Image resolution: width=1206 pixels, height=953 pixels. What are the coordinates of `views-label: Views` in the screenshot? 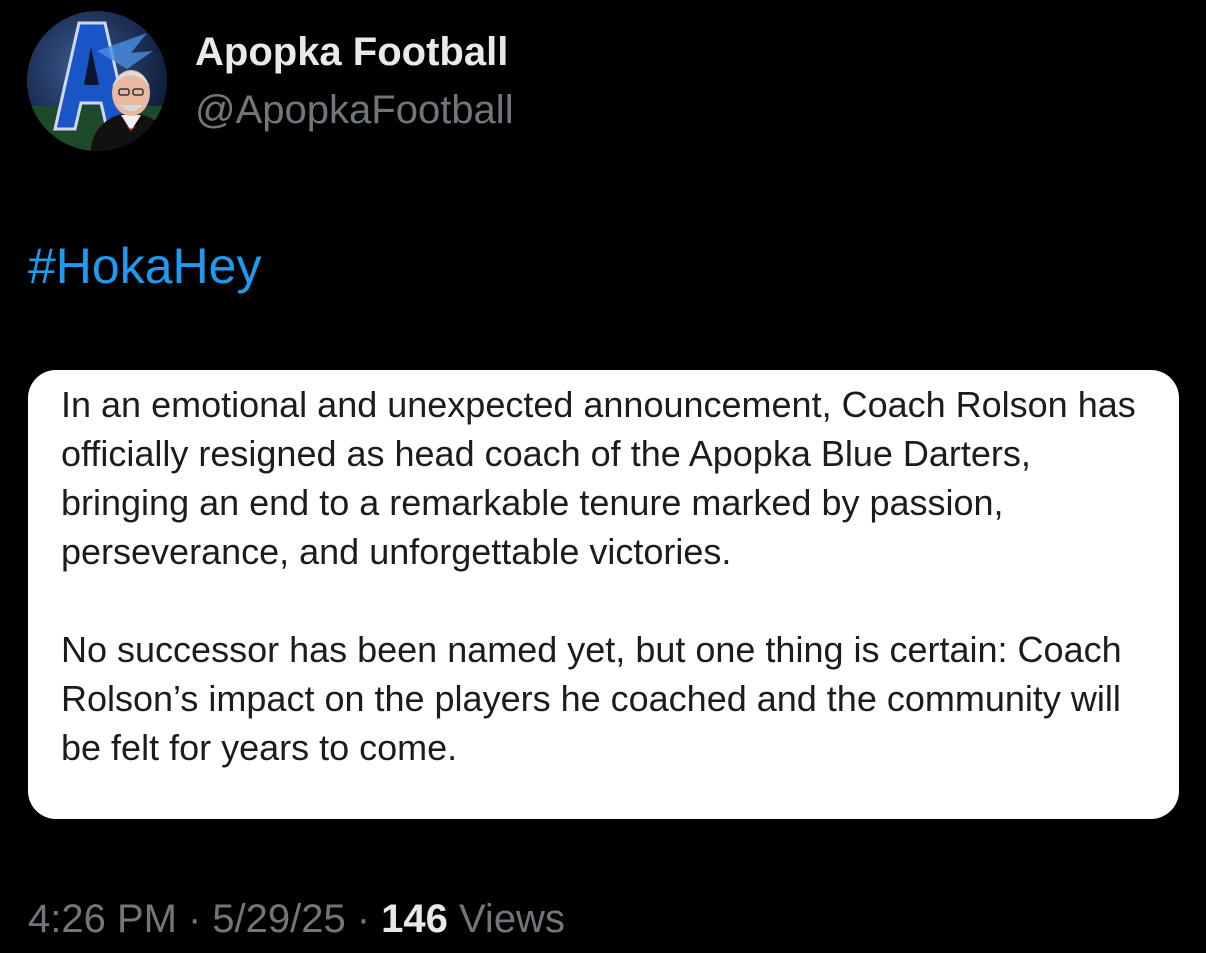 It's located at (511, 919).